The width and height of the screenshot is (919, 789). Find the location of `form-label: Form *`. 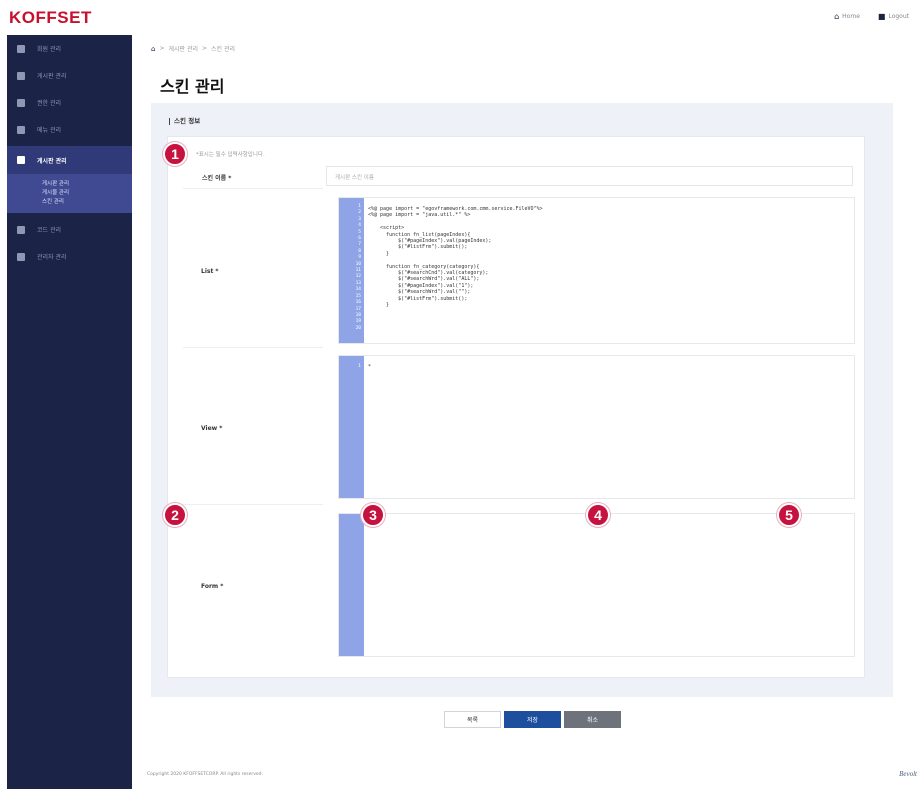

form-label: Form * is located at coordinates (212, 586).